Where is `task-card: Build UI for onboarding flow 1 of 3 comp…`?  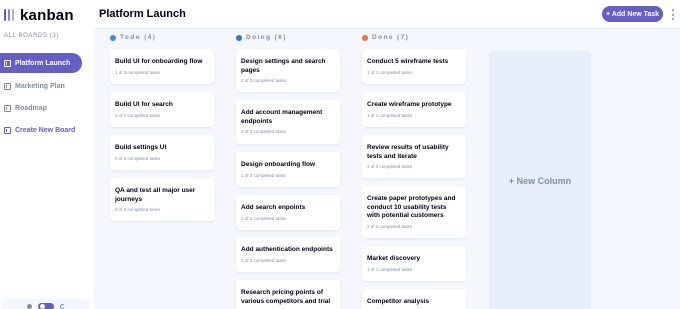 task-card: Build UI for onboarding flow 1 of 3 comp… is located at coordinates (162, 66).